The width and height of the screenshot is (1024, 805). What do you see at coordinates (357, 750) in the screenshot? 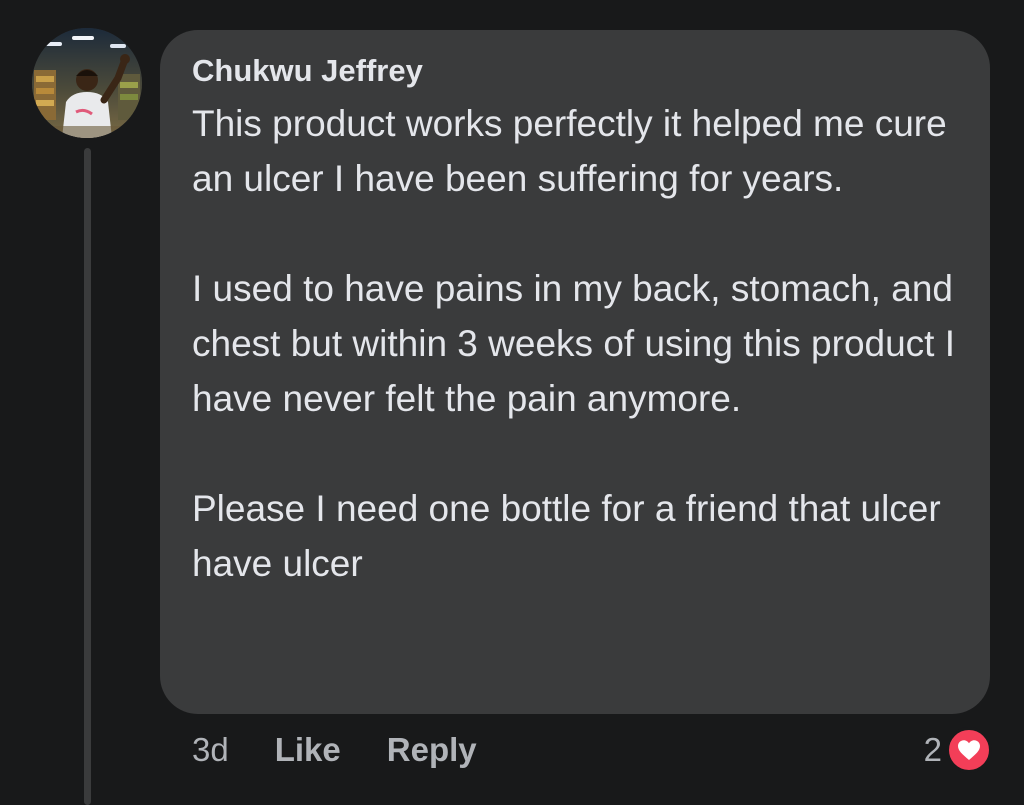
I see `comment-actions: 3d Like Reply` at bounding box center [357, 750].